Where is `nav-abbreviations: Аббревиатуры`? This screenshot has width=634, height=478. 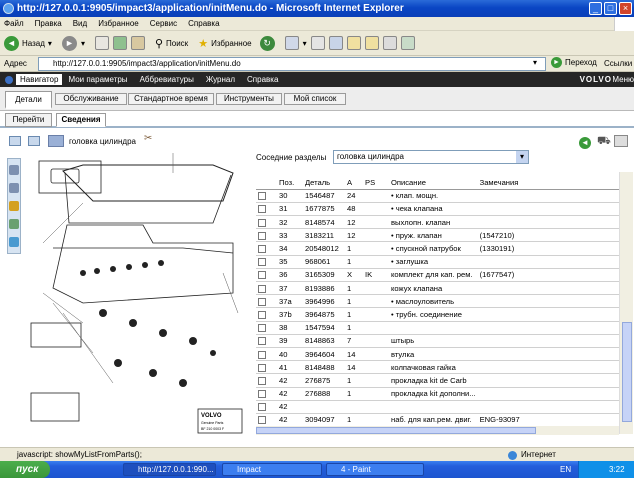
nav-abbreviations: Аббревиатуры is located at coordinates (167, 79).